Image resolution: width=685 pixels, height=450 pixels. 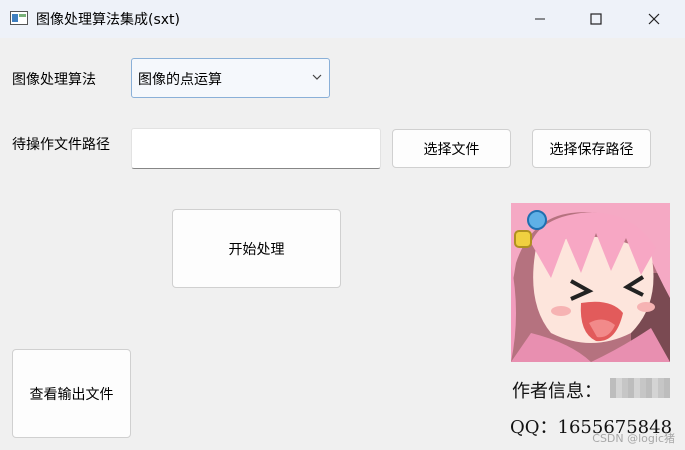 I want to click on avatar-illustration, so click(x=590, y=282).